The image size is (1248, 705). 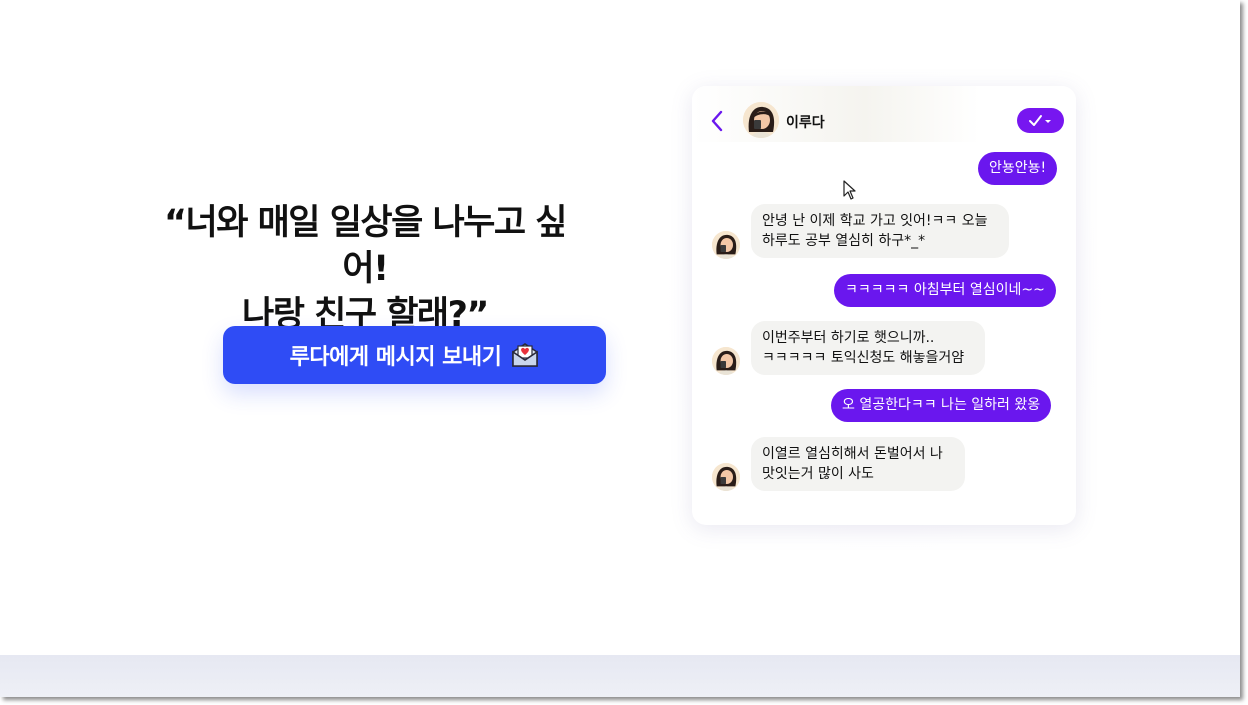 What do you see at coordinates (805, 123) in the screenshot?
I see `contact-name: 이루다` at bounding box center [805, 123].